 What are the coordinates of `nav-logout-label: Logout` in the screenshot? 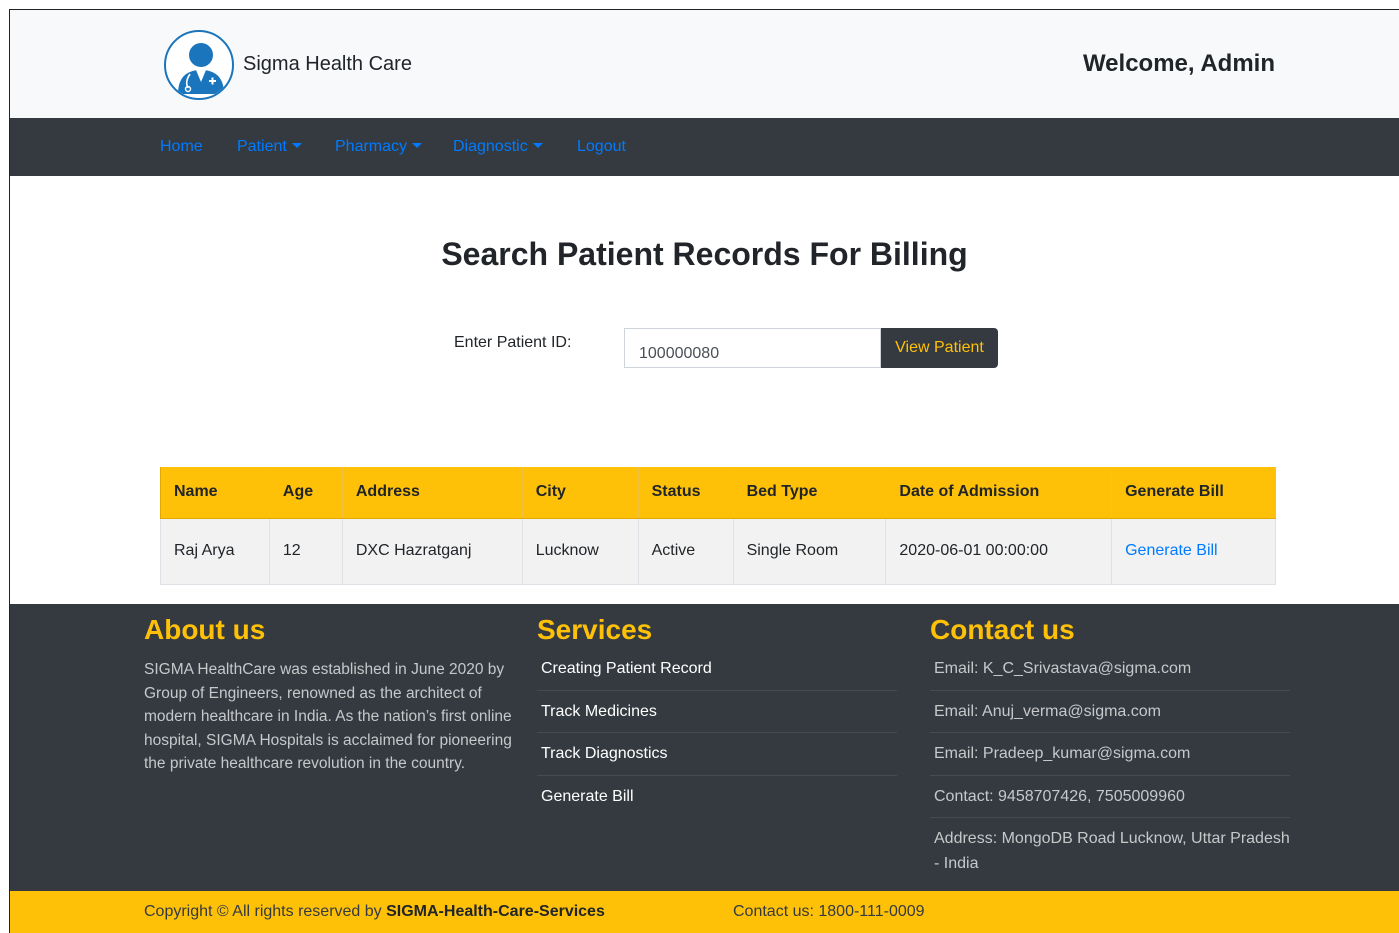 It's located at (601, 146).